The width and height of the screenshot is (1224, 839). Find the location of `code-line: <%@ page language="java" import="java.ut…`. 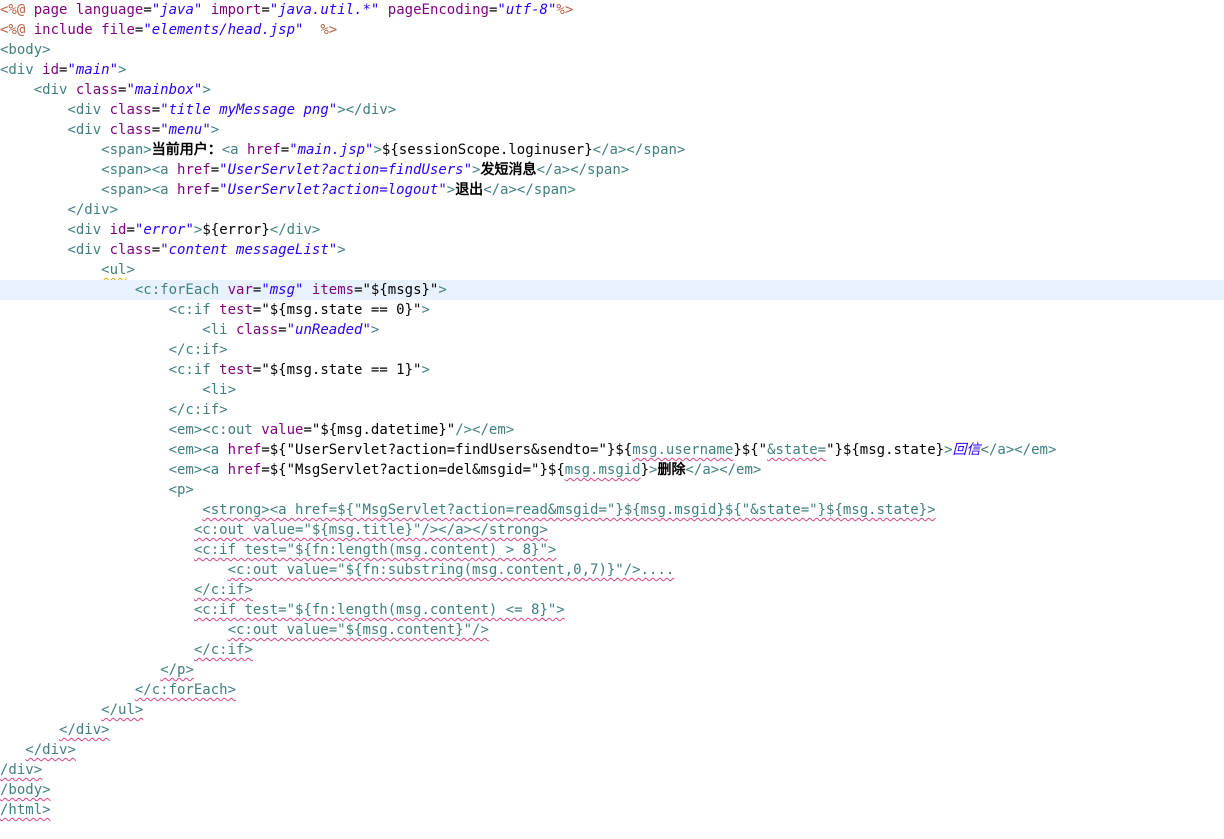

code-line: <%@ page language="java" import="java.ut… is located at coordinates (612, 10).